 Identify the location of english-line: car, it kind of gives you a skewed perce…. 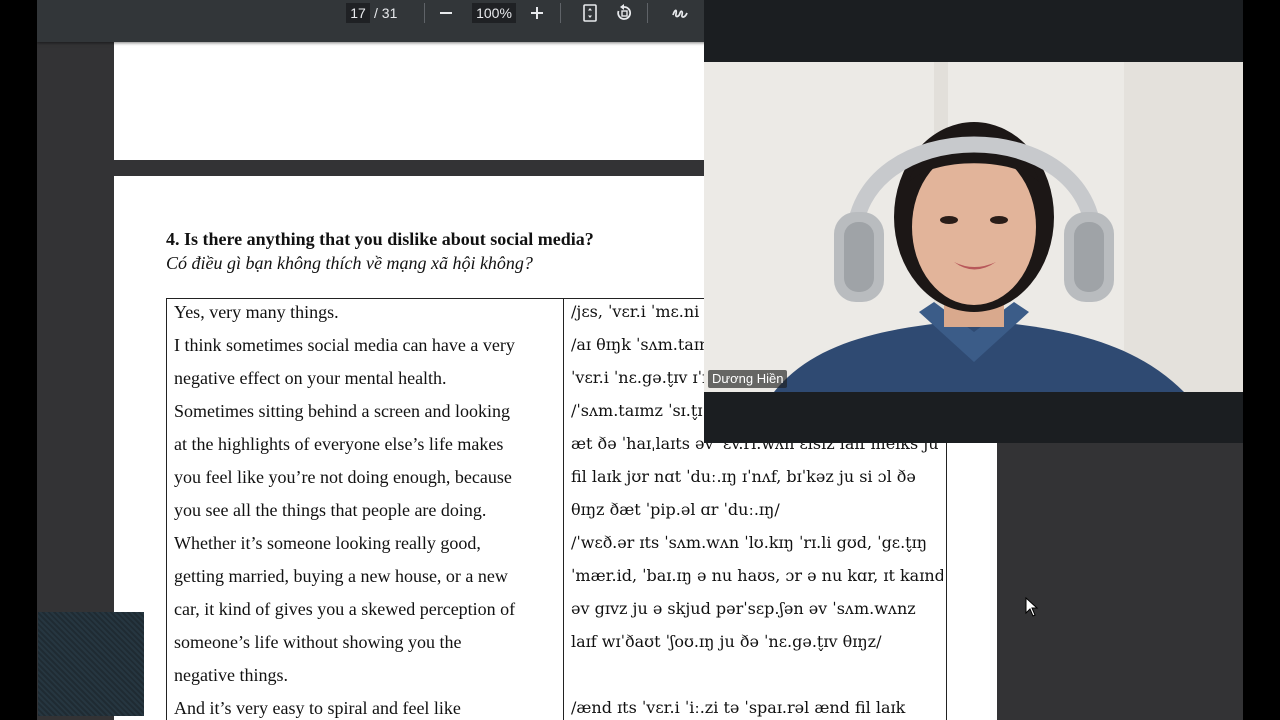
(345, 609).